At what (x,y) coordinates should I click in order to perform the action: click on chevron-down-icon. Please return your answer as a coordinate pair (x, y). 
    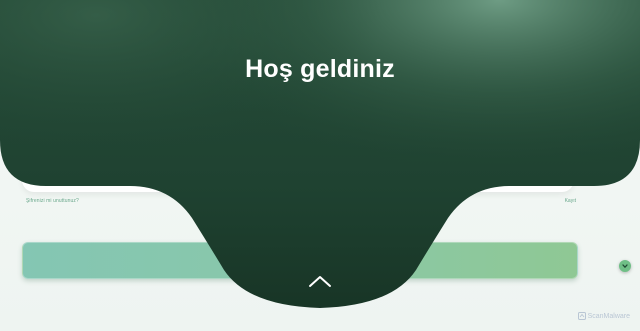
    Looking at the image, I should click on (625, 266).